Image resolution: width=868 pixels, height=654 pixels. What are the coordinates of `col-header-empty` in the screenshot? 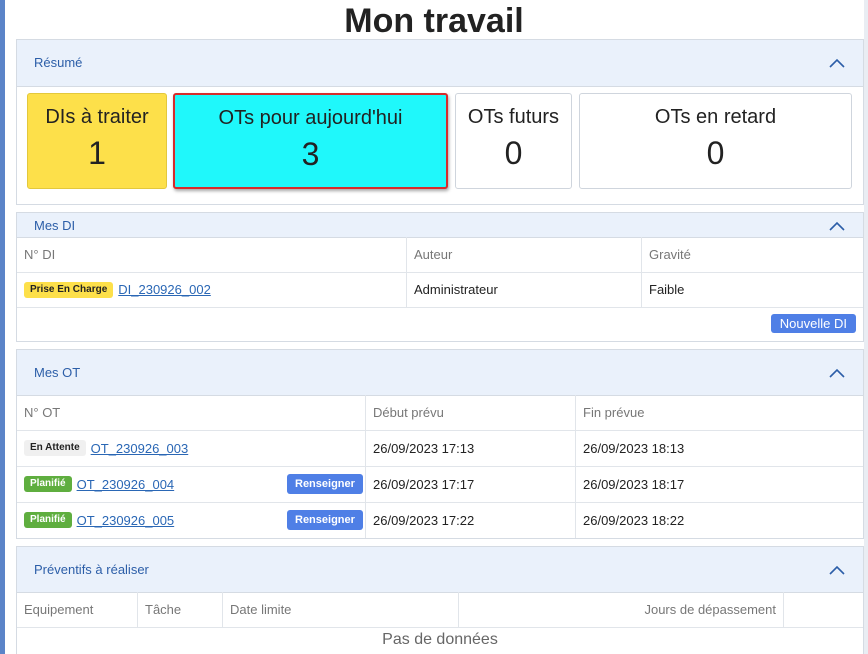 It's located at (823, 609).